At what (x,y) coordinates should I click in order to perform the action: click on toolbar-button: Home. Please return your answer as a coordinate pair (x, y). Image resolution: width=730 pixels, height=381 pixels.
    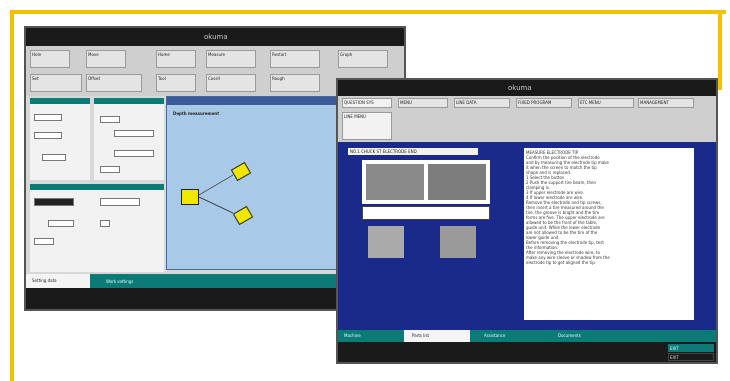
    Looking at the image, I should click on (176, 59).